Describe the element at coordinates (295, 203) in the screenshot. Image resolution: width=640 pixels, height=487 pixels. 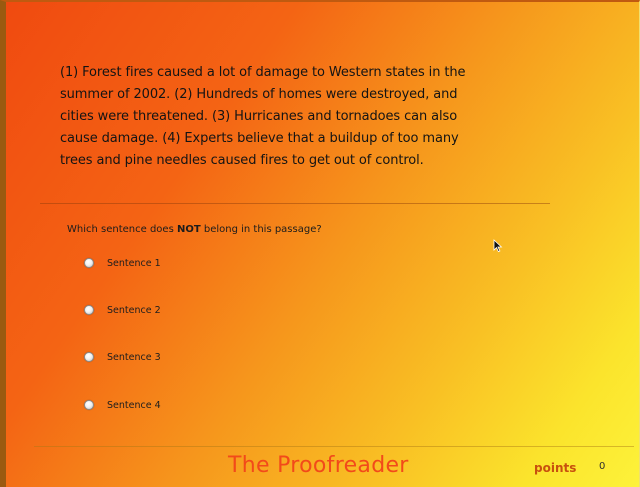
I see `divider` at that location.